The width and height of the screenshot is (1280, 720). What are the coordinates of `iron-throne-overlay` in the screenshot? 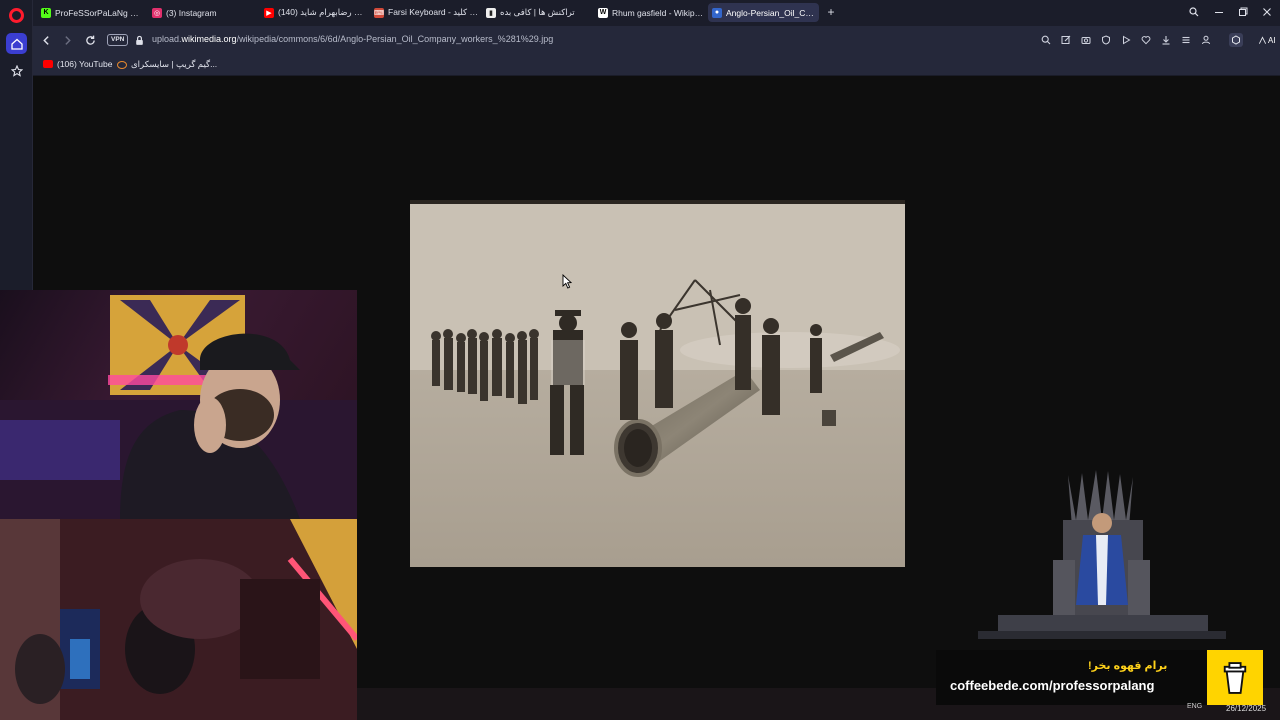 It's located at (1102, 555).